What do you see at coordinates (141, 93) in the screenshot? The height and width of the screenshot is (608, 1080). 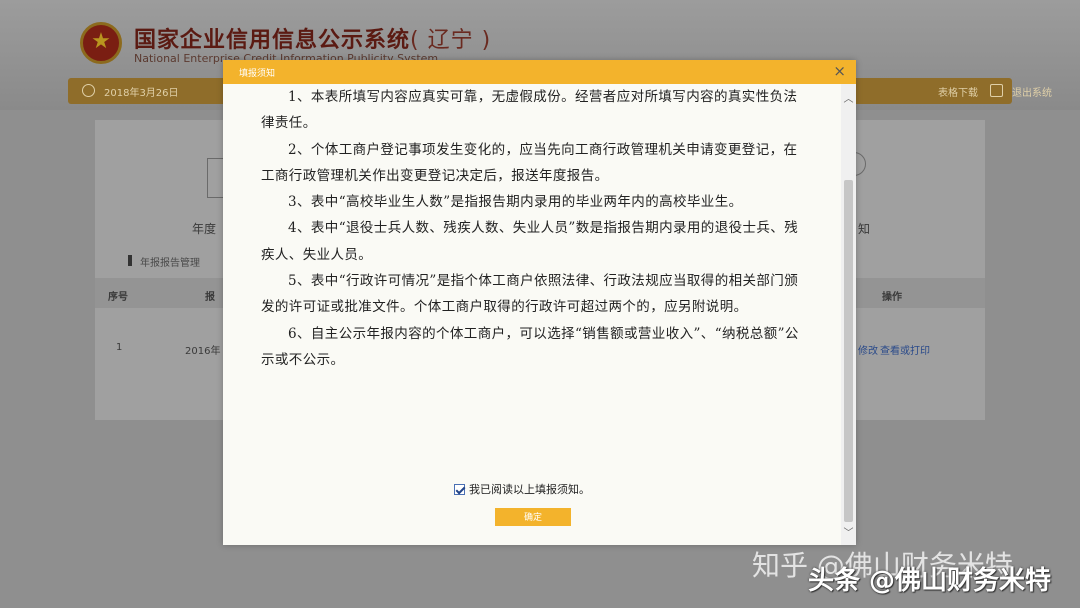 I see `nav-date: 2018年3月26日` at bounding box center [141, 93].